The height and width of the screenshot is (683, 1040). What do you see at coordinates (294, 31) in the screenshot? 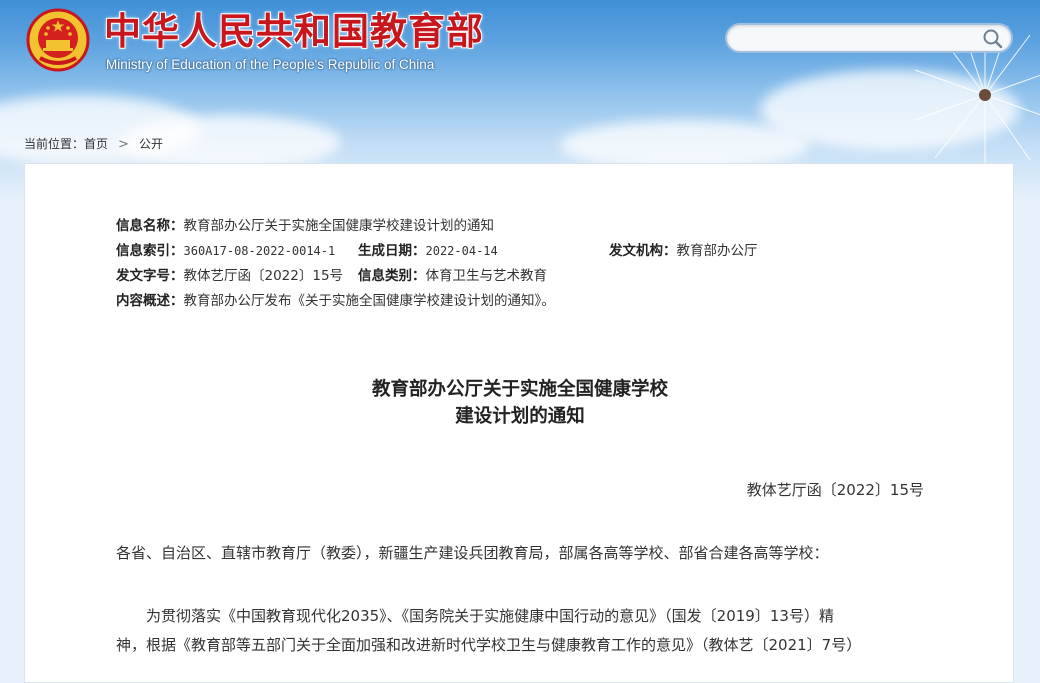
I see `site-title: 中华人民共和国教育部` at bounding box center [294, 31].